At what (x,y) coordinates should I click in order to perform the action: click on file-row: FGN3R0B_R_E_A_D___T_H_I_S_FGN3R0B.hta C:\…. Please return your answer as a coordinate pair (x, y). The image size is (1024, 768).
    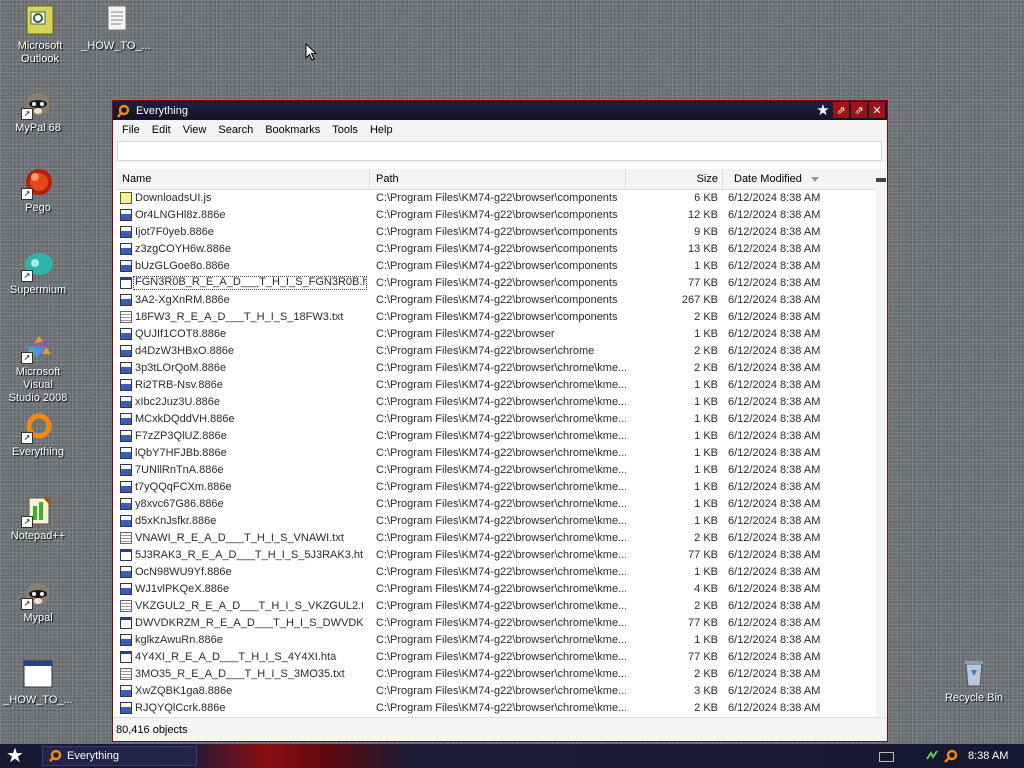
    Looking at the image, I should click on (496, 283).